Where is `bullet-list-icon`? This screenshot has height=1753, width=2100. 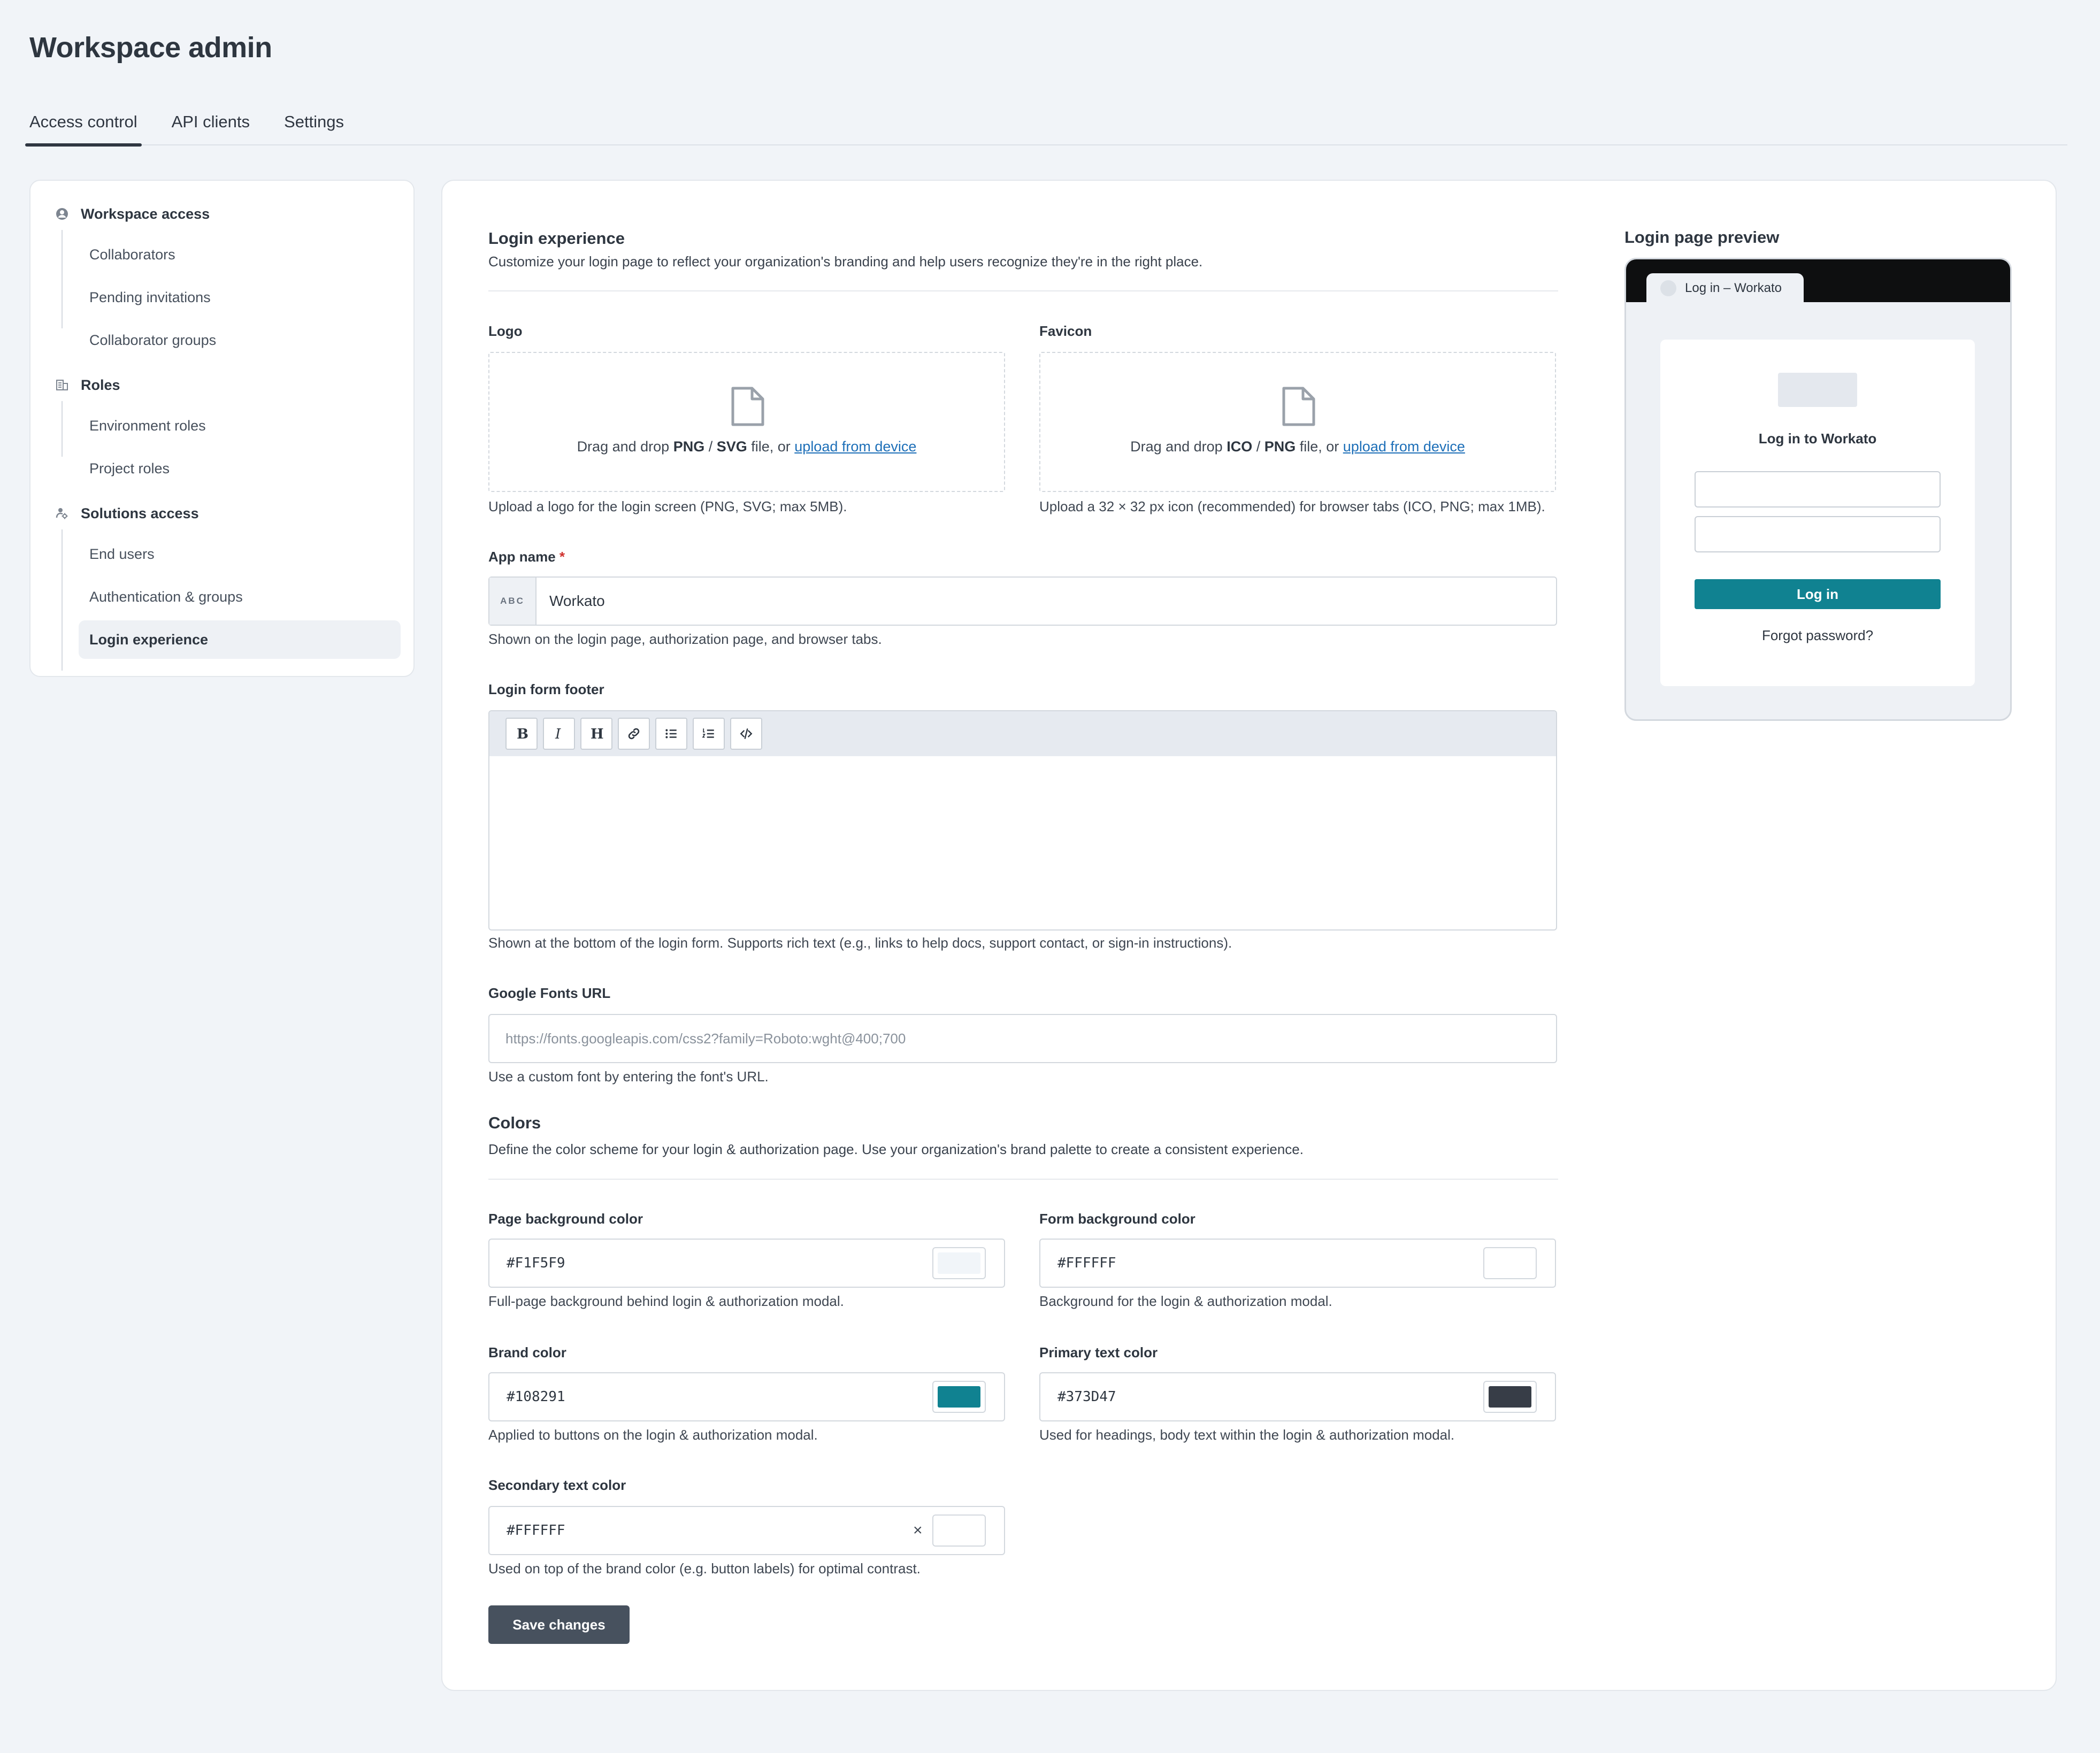 bullet-list-icon is located at coordinates (671, 734).